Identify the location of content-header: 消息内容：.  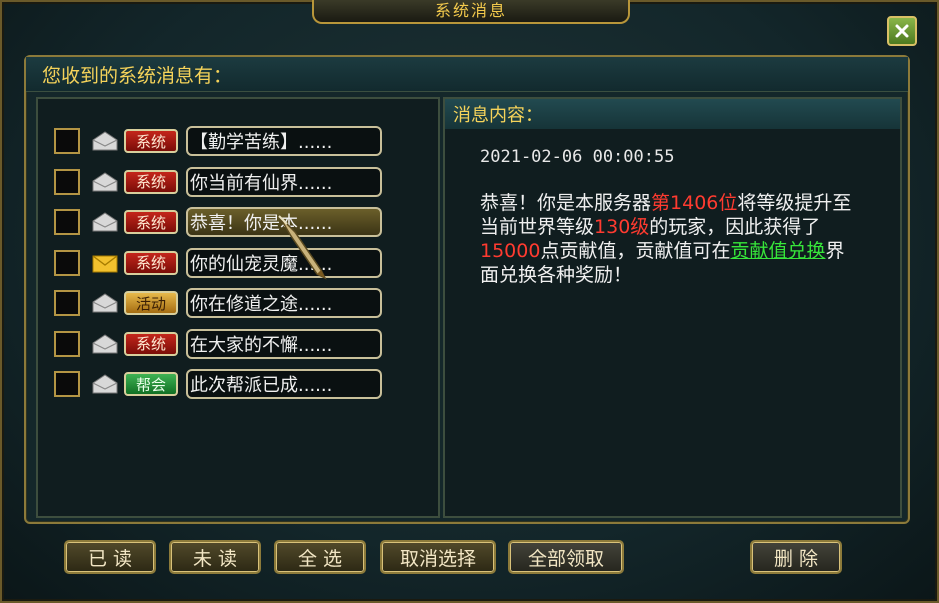
(672, 114).